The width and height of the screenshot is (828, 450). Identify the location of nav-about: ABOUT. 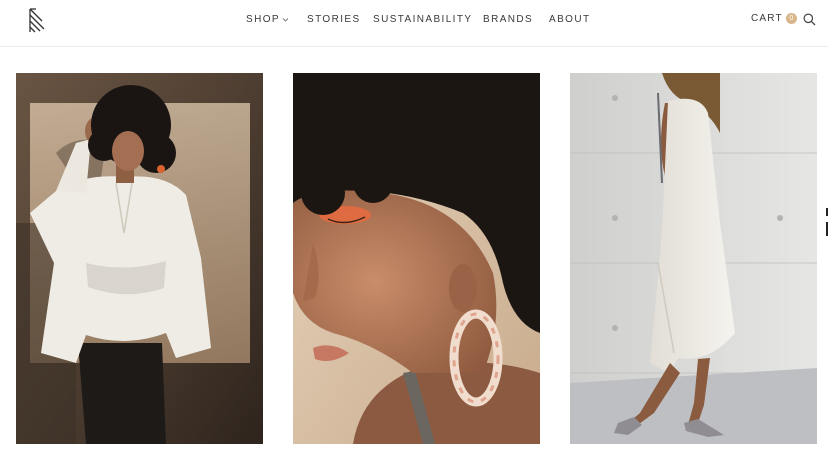
(569, 19).